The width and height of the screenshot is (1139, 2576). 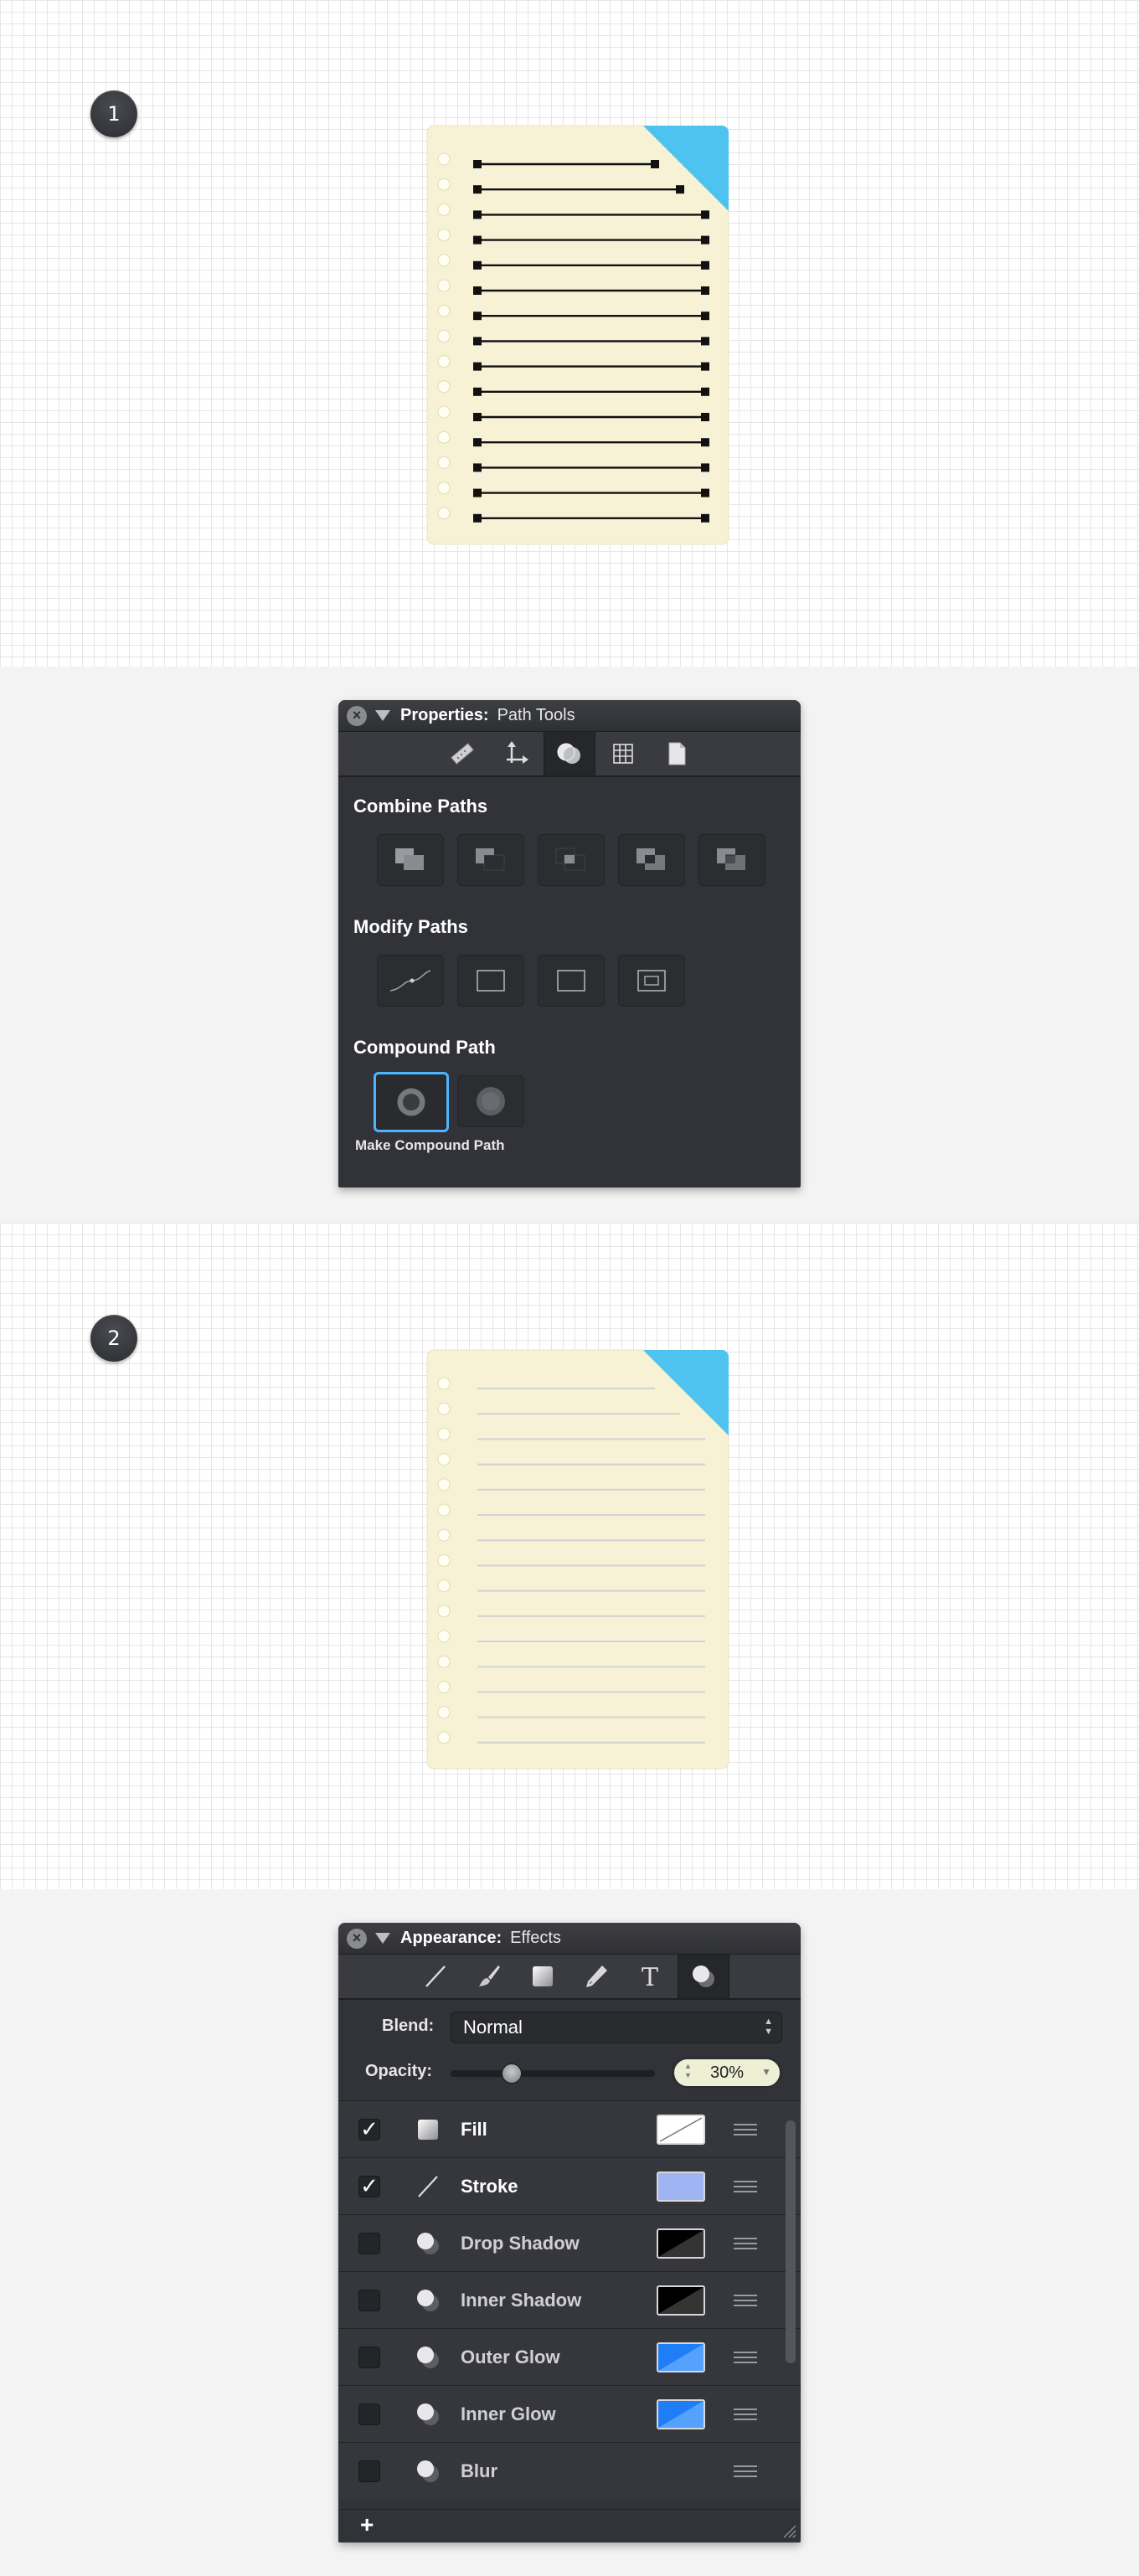 I want to click on effect-row-outer-glow: Outer Glow, so click(x=569, y=2356).